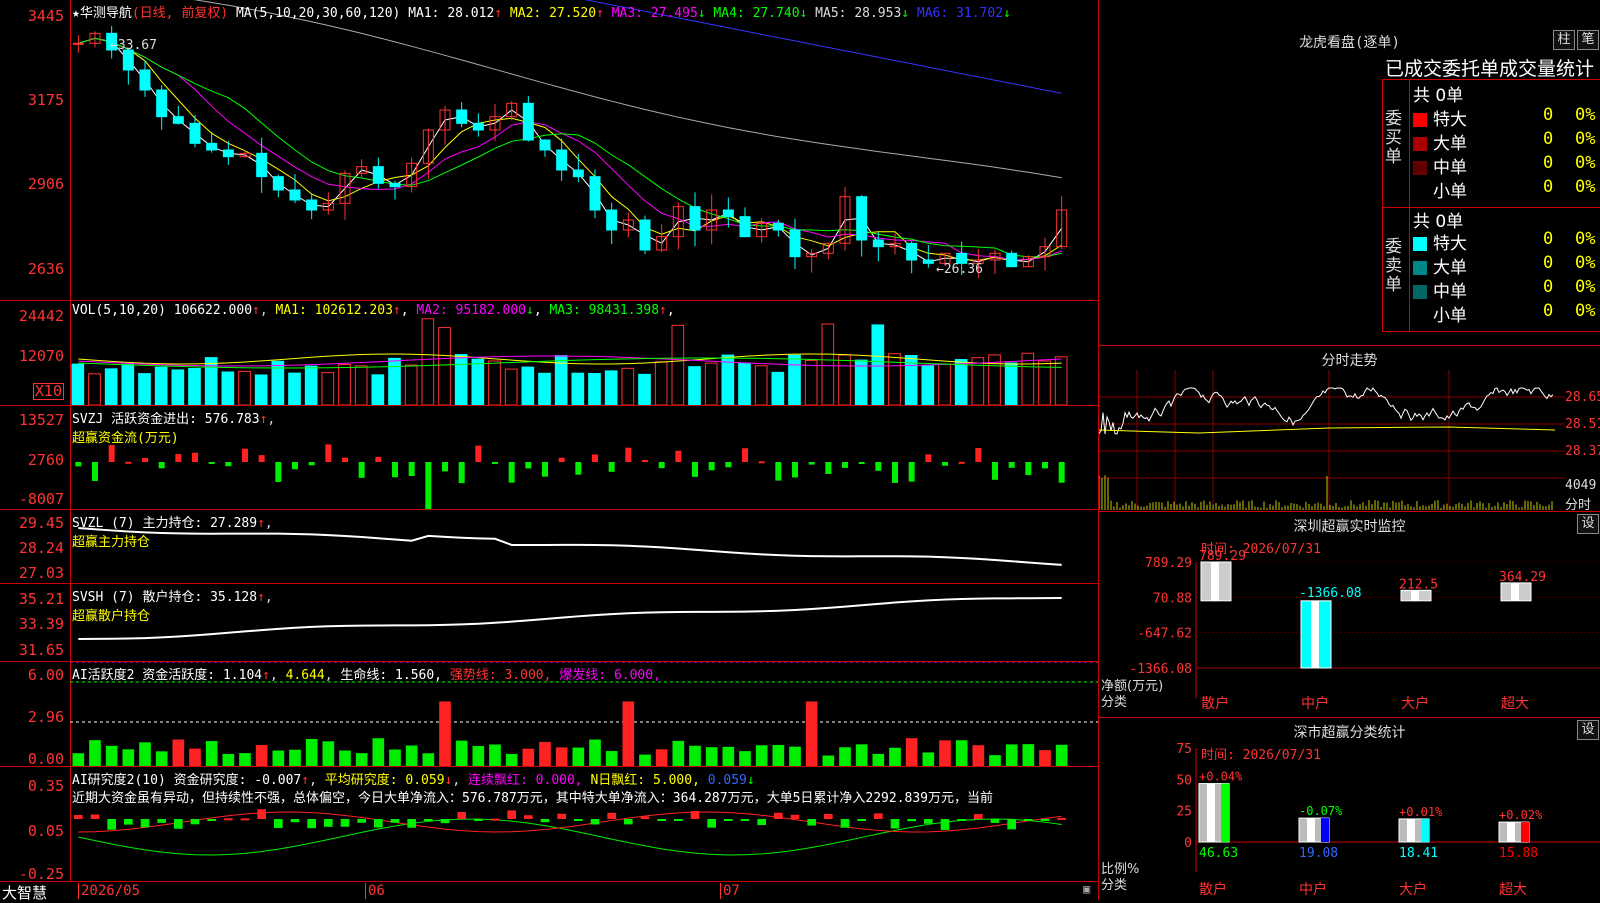 The width and height of the screenshot is (1600, 903). What do you see at coordinates (1188, 843) in the screenshot?
I see `sz-class-ylabel: 0` at bounding box center [1188, 843].